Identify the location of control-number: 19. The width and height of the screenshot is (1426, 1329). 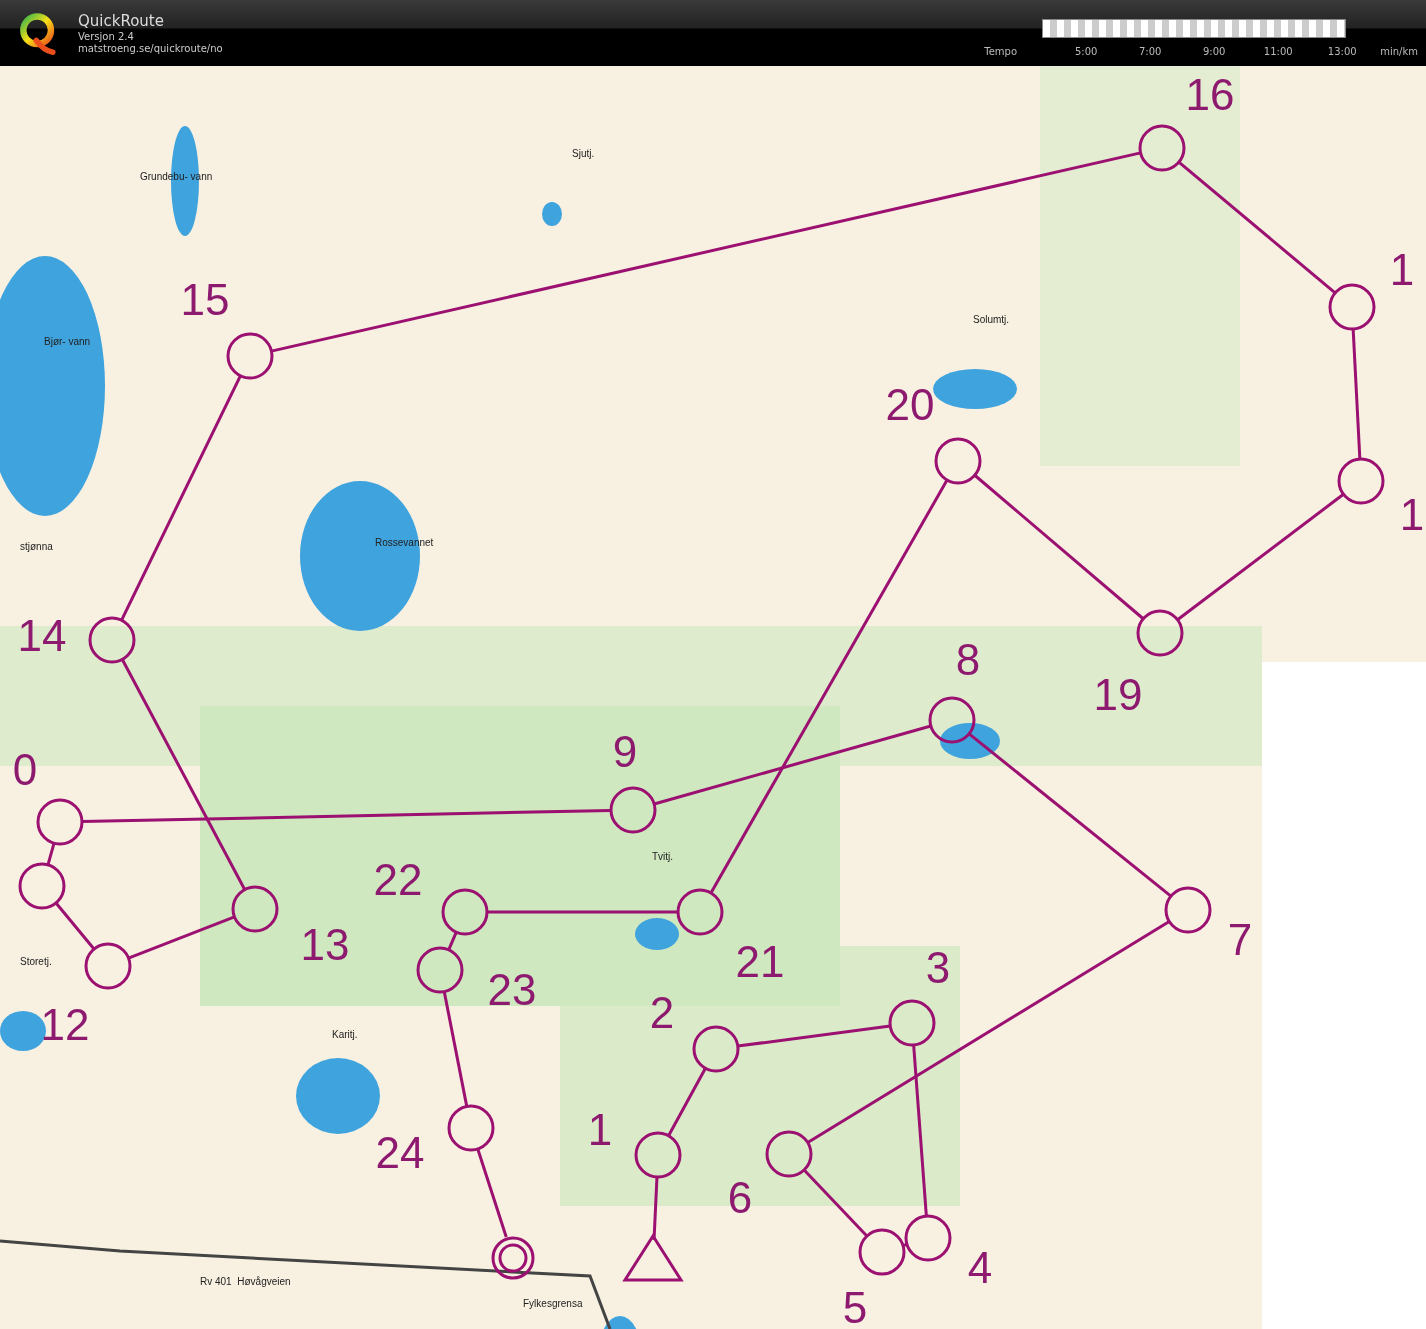
(1118, 694).